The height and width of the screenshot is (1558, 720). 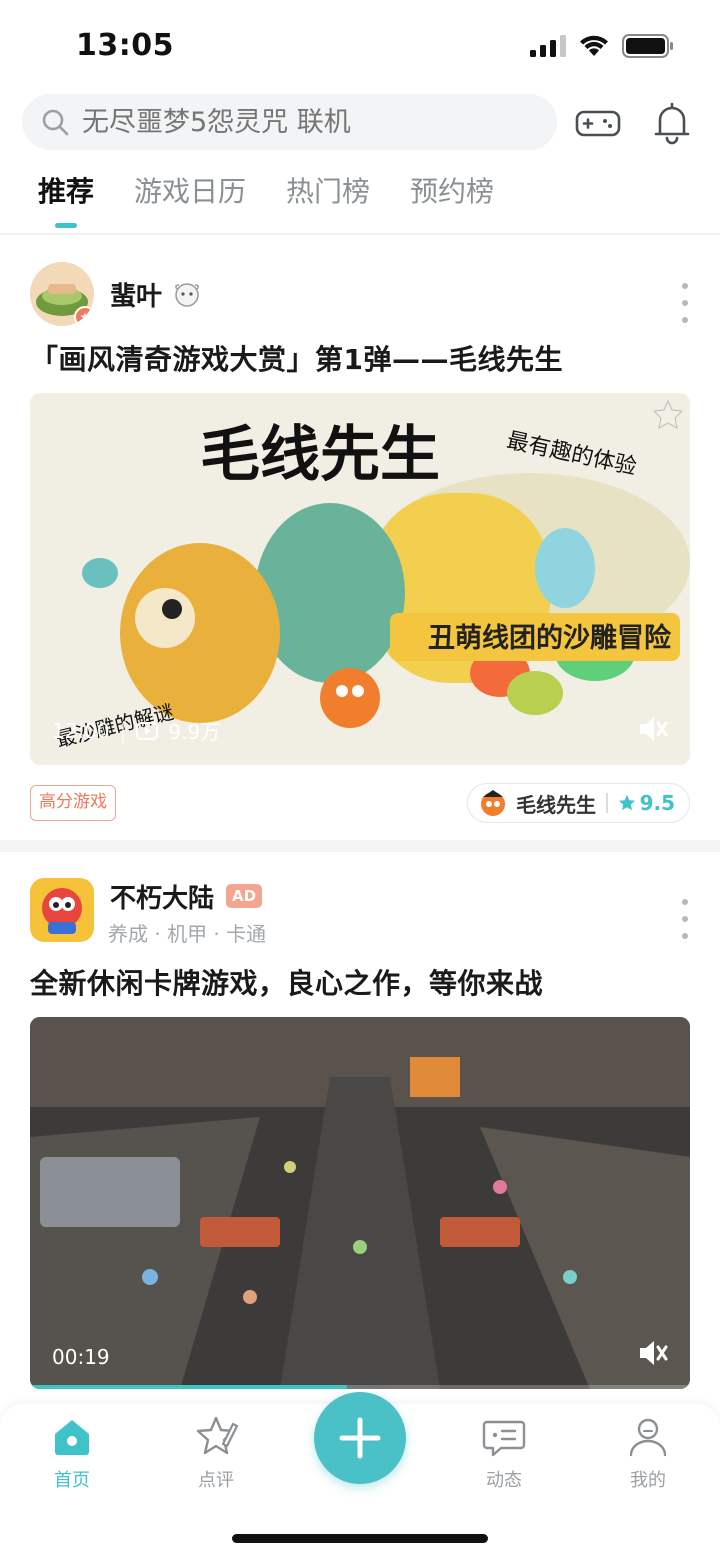 I want to click on status-icons, so click(x=602, y=46).